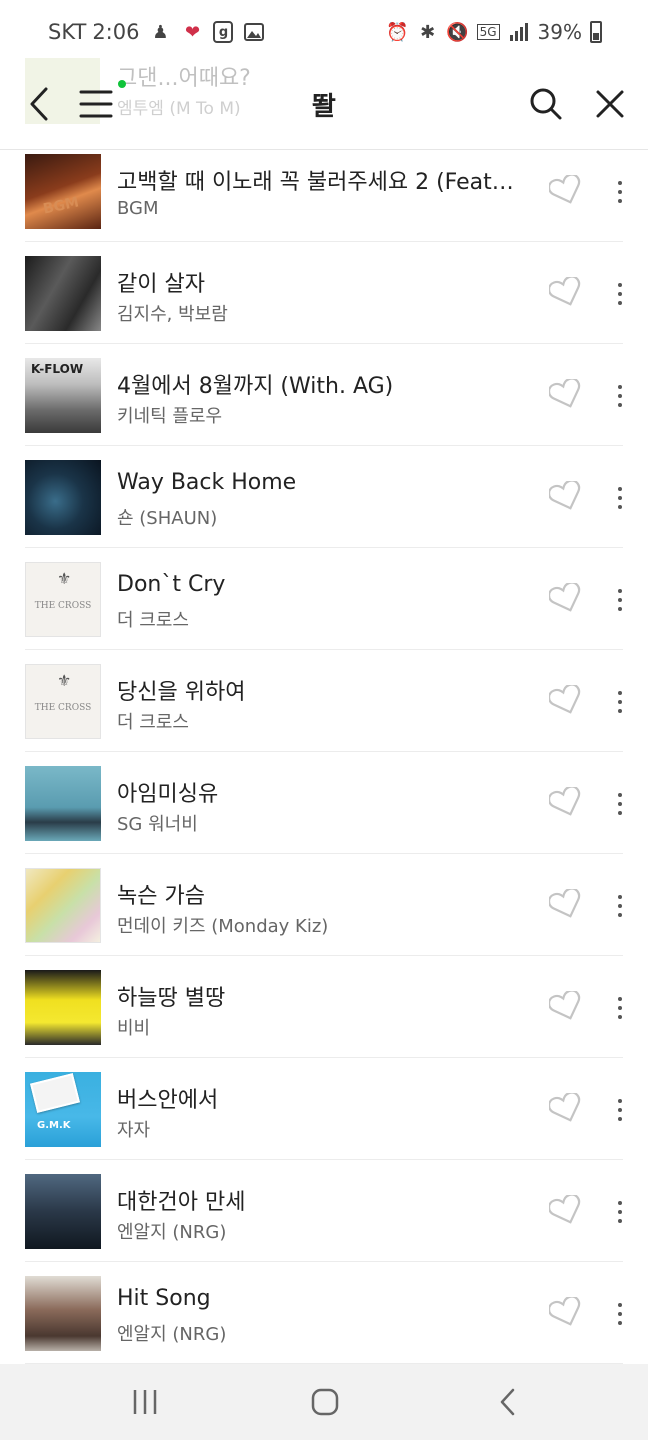 This screenshot has height=1440, width=648. Describe the element at coordinates (63, 395) in the screenshot. I see `album-art: K-FLOW` at that location.